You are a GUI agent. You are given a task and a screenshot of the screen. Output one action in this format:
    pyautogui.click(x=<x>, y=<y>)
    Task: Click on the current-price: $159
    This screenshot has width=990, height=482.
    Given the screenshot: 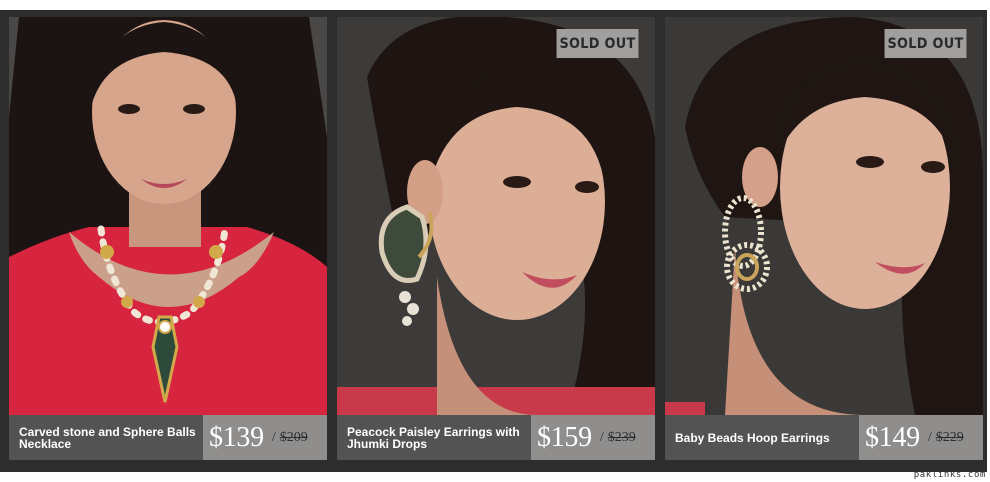 What is the action you would take?
    pyautogui.click(x=564, y=437)
    